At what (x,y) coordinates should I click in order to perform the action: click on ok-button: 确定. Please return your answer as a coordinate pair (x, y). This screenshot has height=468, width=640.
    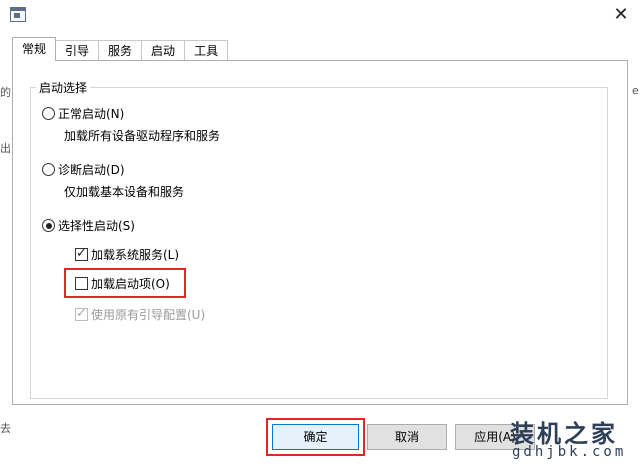
    Looking at the image, I should click on (315, 437).